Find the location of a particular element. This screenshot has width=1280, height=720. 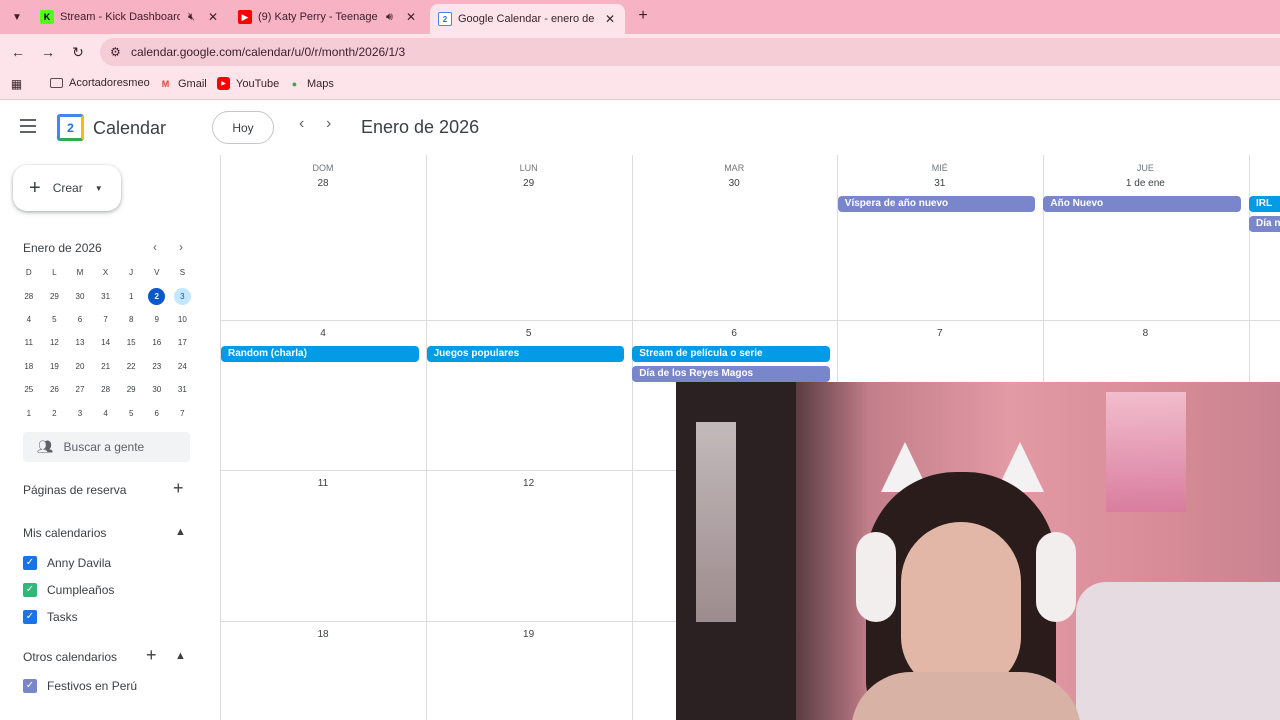

calendar-item: ✓ Cumpleaños is located at coordinates (68, 590).